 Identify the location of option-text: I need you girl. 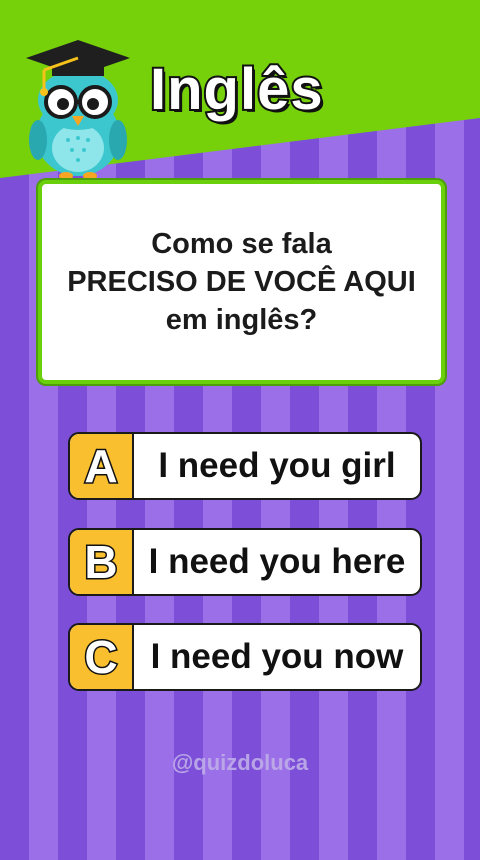
(277, 465).